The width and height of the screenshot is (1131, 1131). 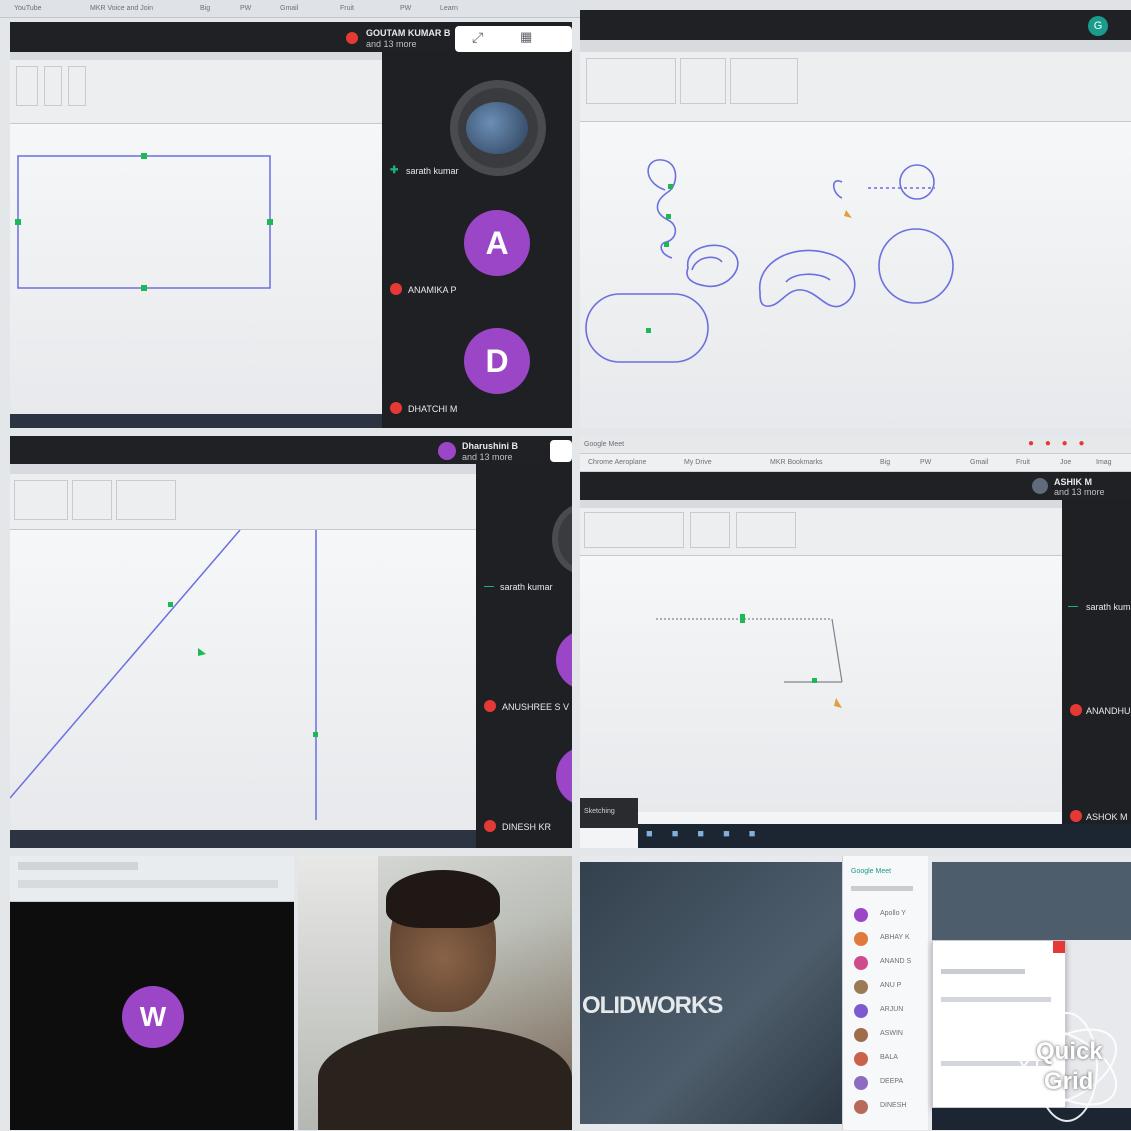 What do you see at coordinates (524, 656) in the screenshot?
I see `participant-sidebar: — sarath kumar ANUSHREE S V DINESH KR` at bounding box center [524, 656].